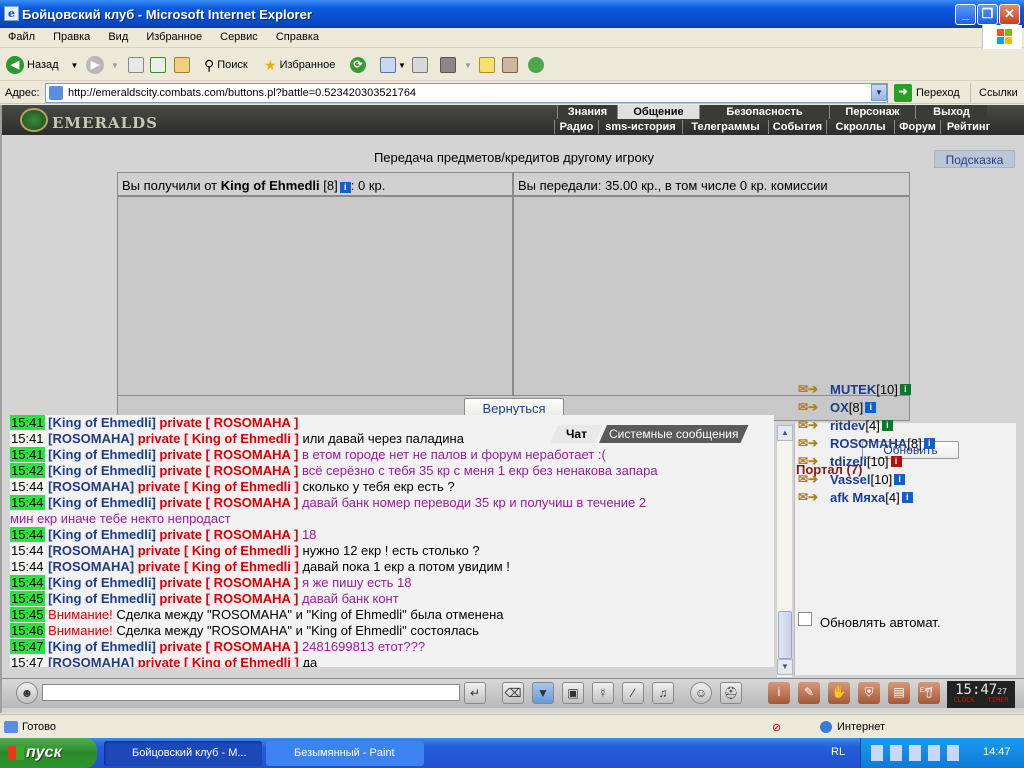 The height and width of the screenshot is (768, 1024). I want to click on links-button: Ссылки, so click(997, 93).